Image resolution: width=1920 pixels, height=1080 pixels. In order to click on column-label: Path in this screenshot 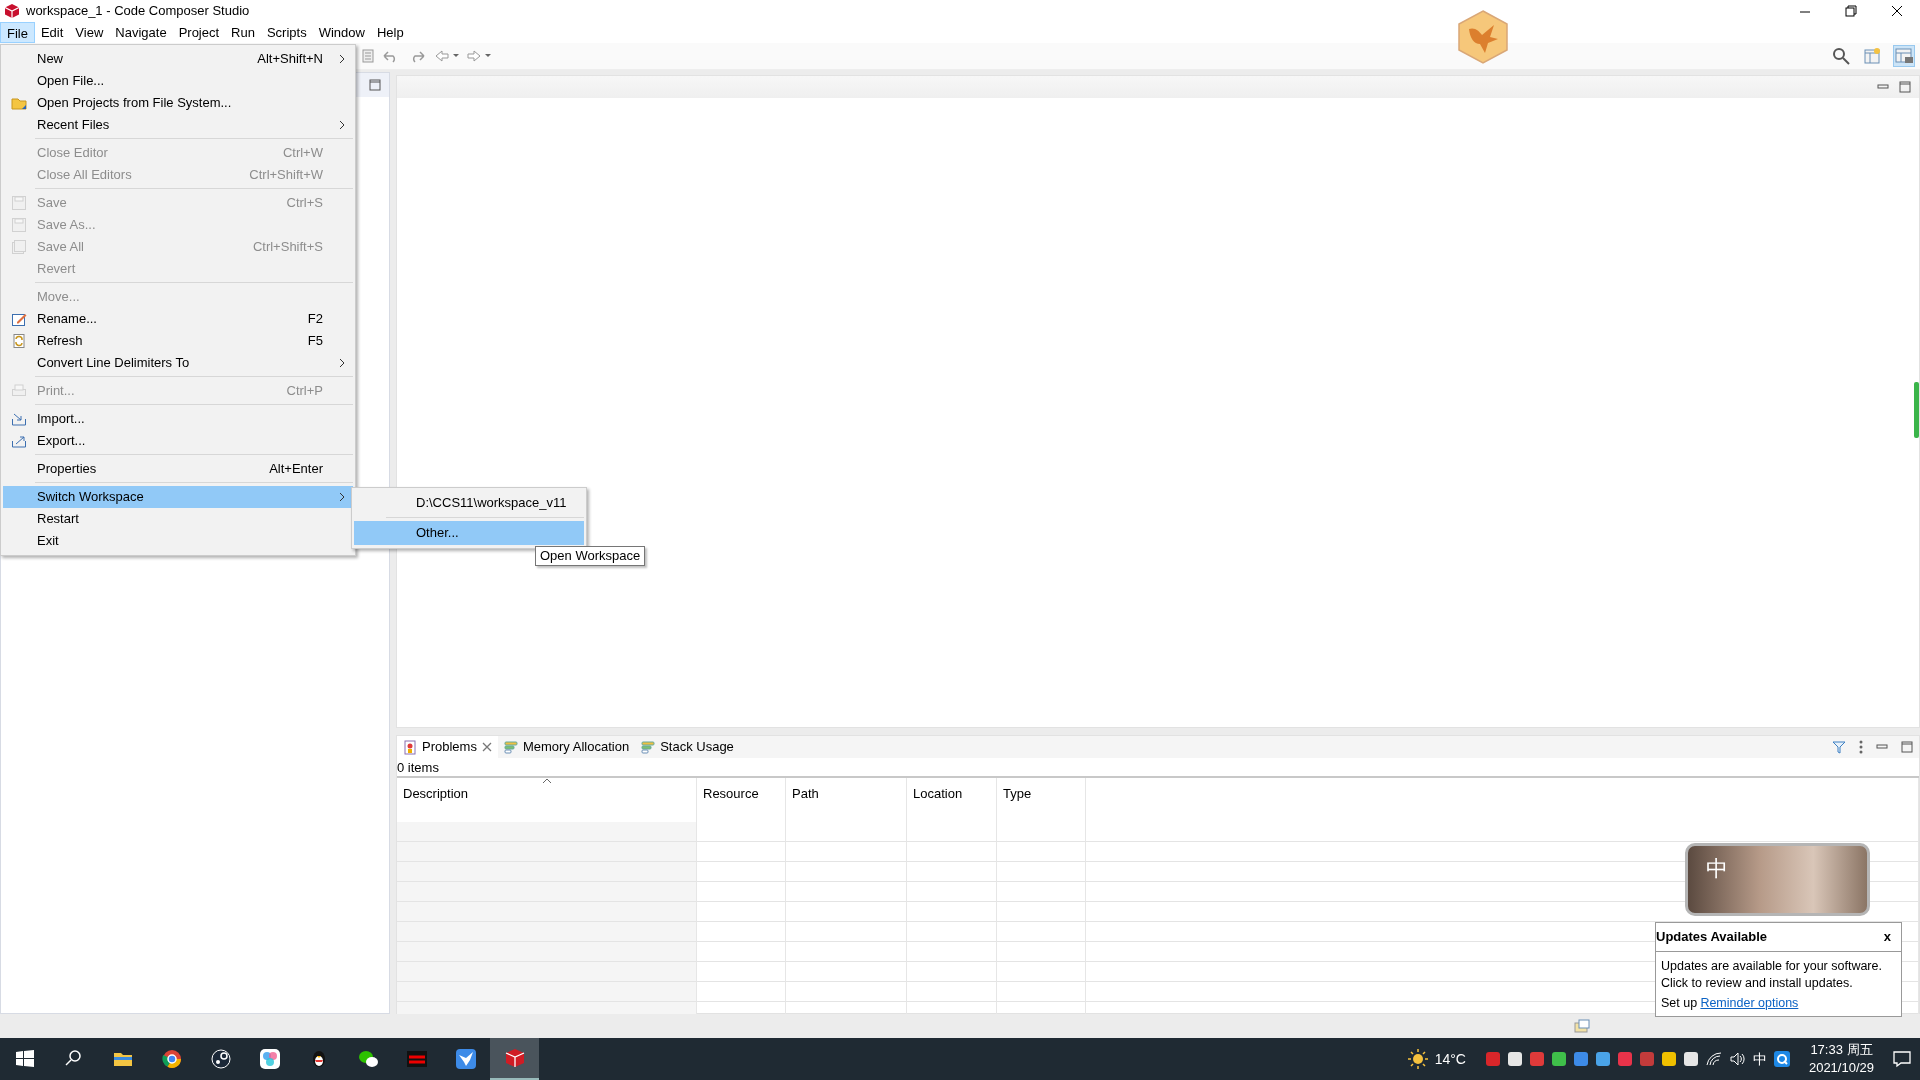, I will do `click(805, 793)`.